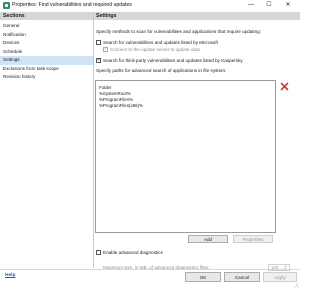 The image size is (320, 289). What do you see at coordinates (253, 239) in the screenshot?
I see `properties-button: Properties` at bounding box center [253, 239].